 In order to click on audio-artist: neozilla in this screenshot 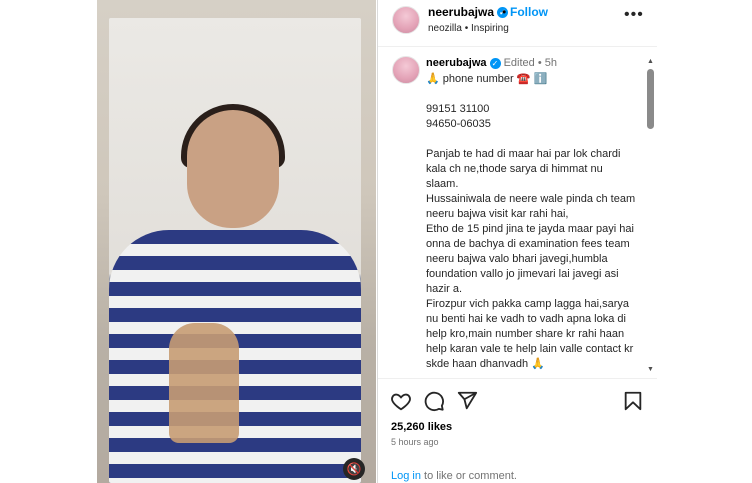, I will do `click(445, 28)`.